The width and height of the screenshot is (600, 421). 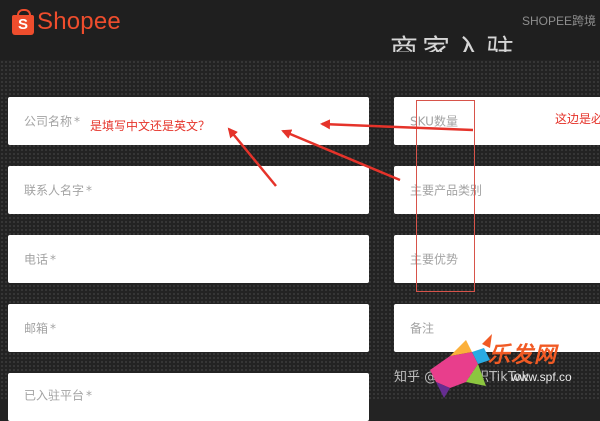 What do you see at coordinates (523, 355) in the screenshot?
I see `stamp-text: 乐发网` at bounding box center [523, 355].